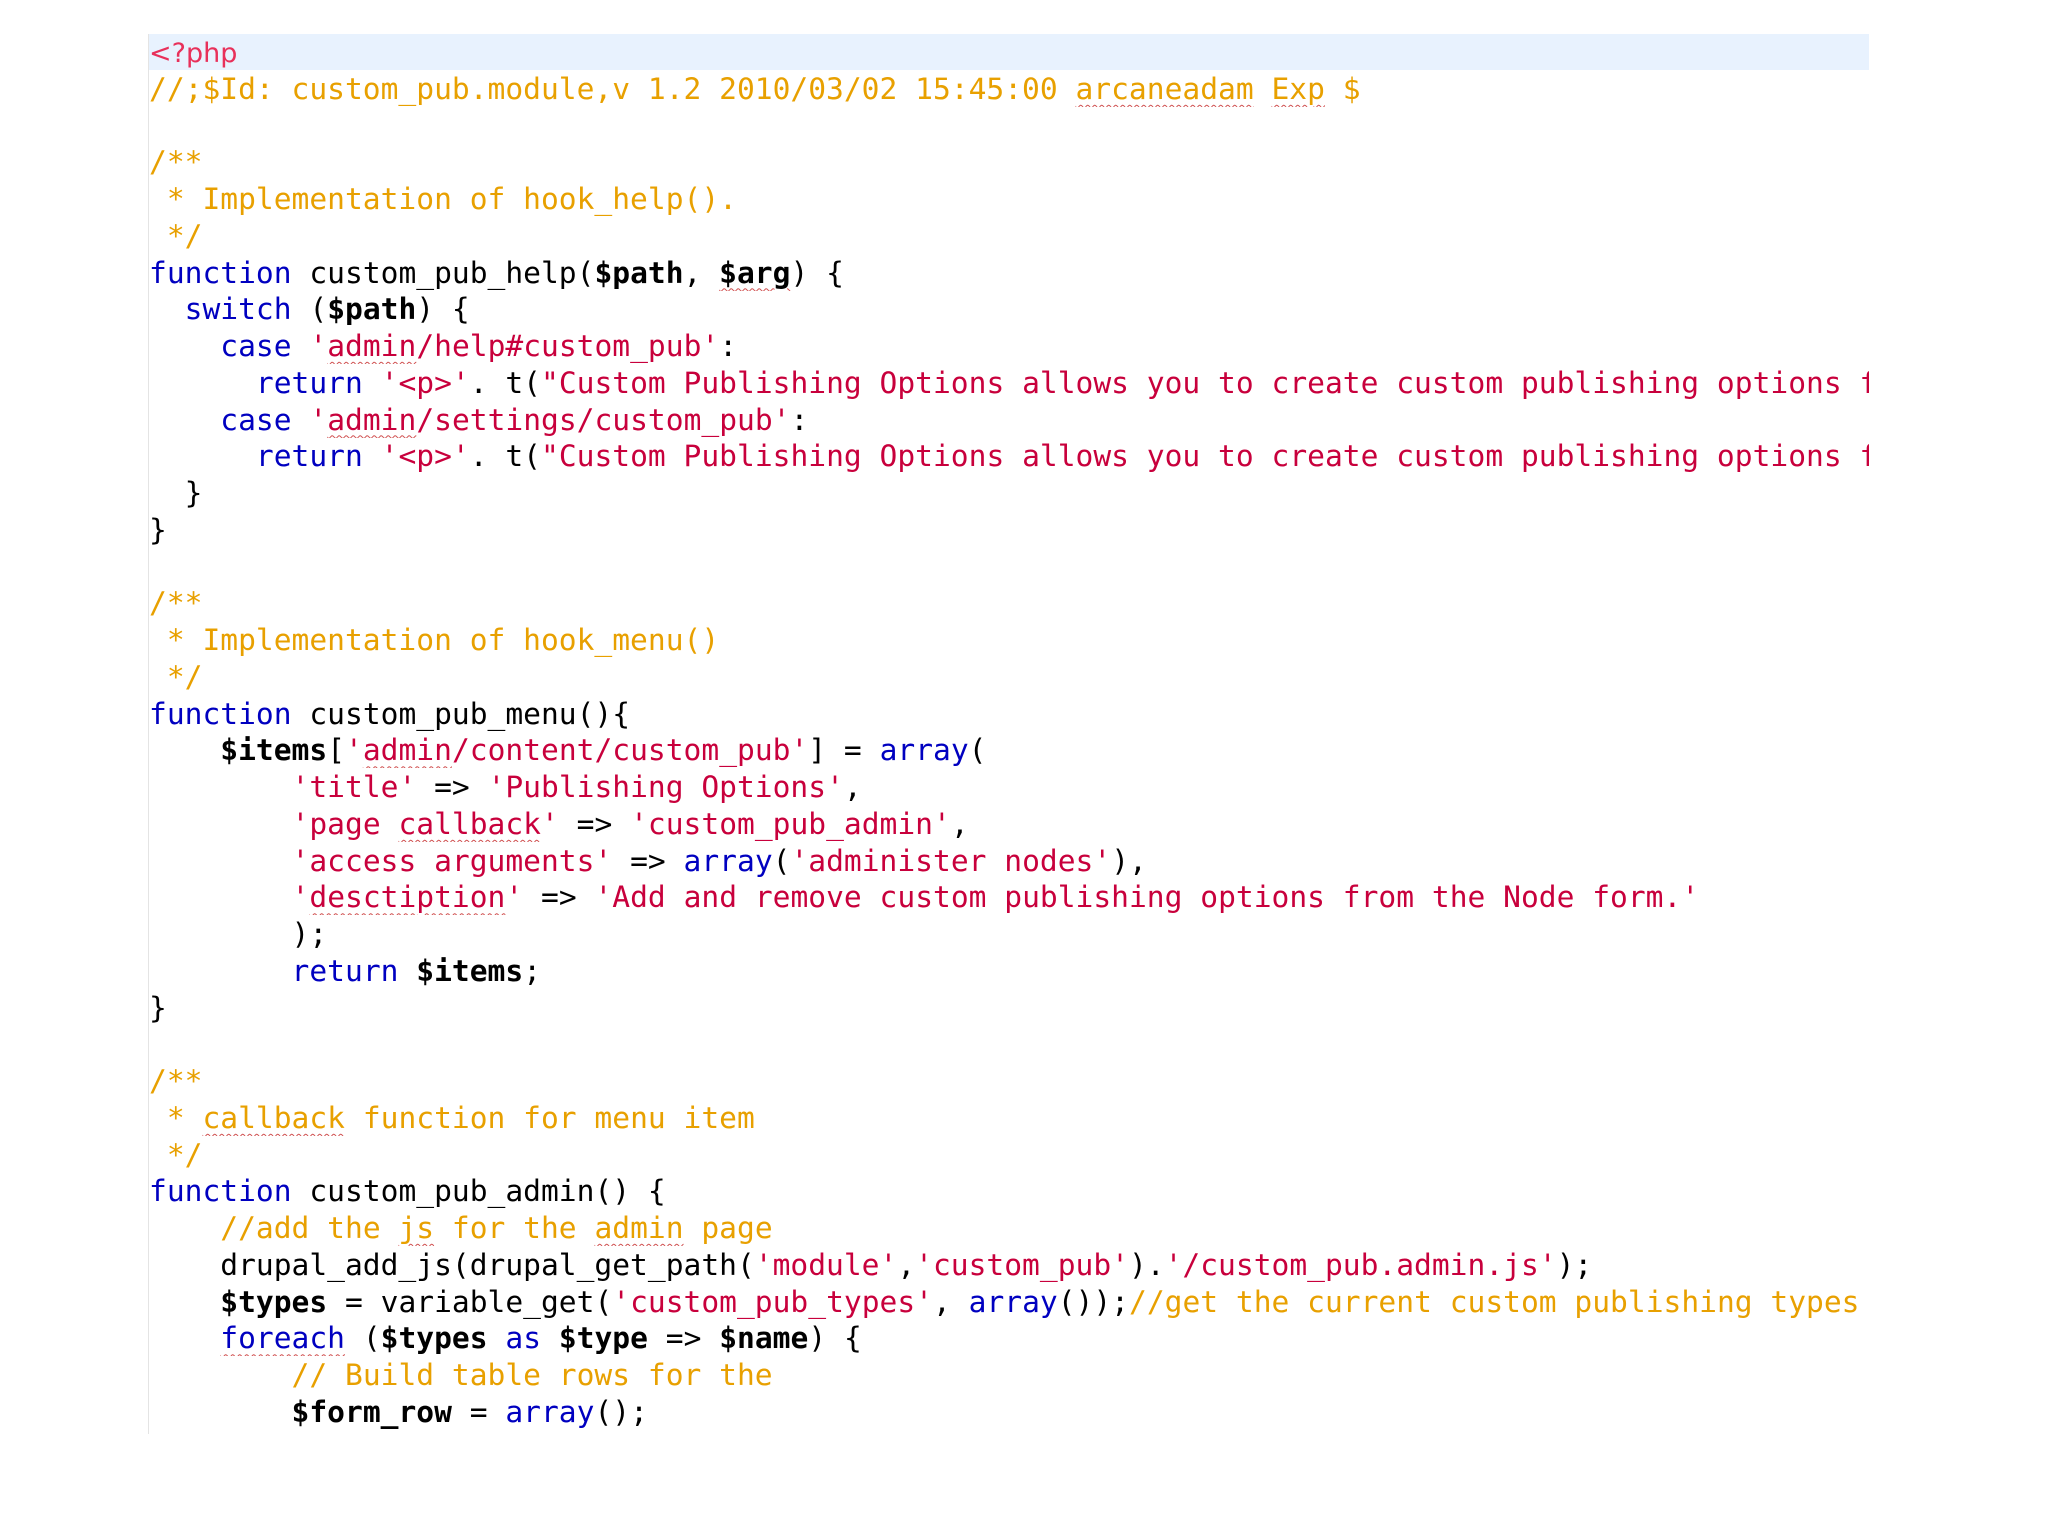 This screenshot has height=1536, width=2048. What do you see at coordinates (176, 1117) in the screenshot?
I see `code-token: *` at bounding box center [176, 1117].